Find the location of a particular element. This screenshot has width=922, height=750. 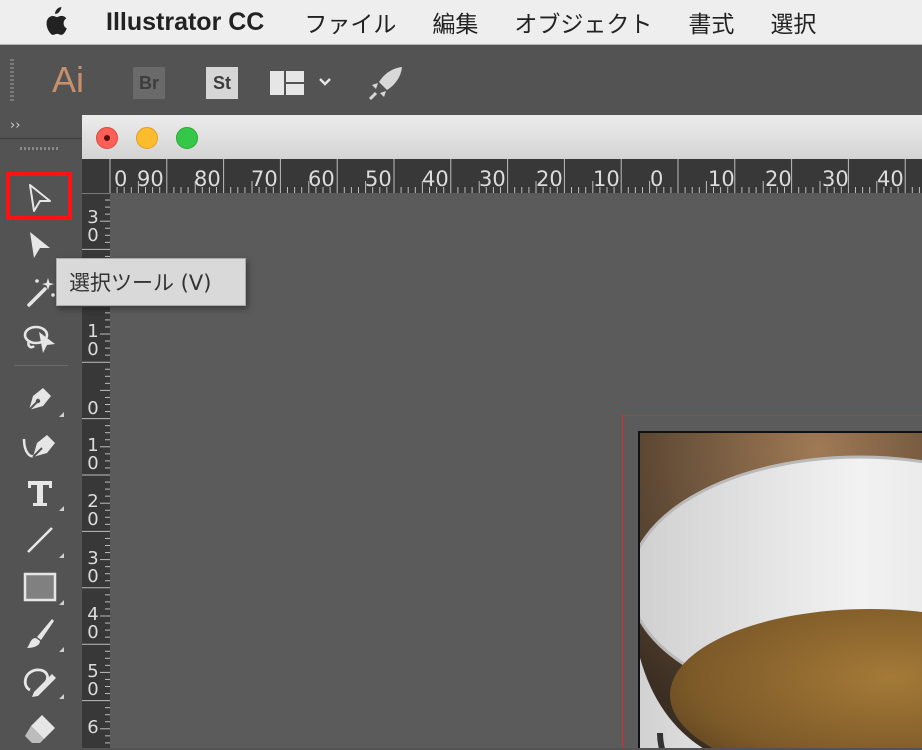

paintbrush-icon is located at coordinates (40, 633).